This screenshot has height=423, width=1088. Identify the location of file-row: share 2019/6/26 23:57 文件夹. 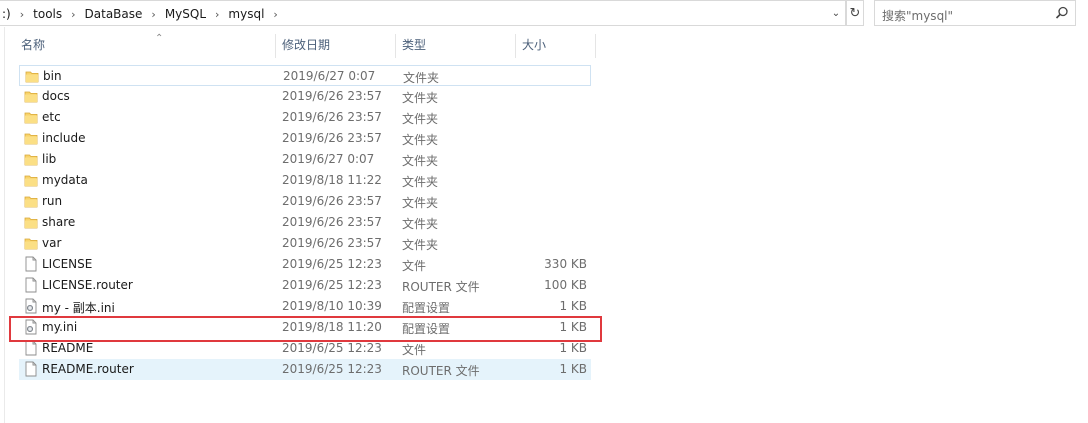
(305, 222).